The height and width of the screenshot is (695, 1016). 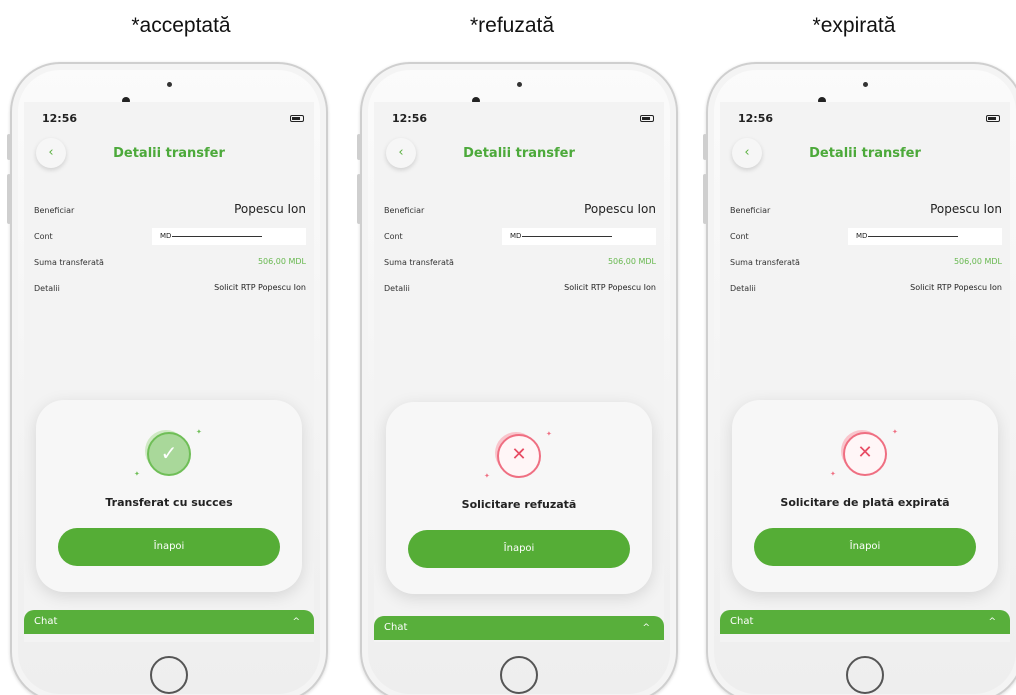 I want to click on caption-expired: *expirată, so click(x=854, y=25).